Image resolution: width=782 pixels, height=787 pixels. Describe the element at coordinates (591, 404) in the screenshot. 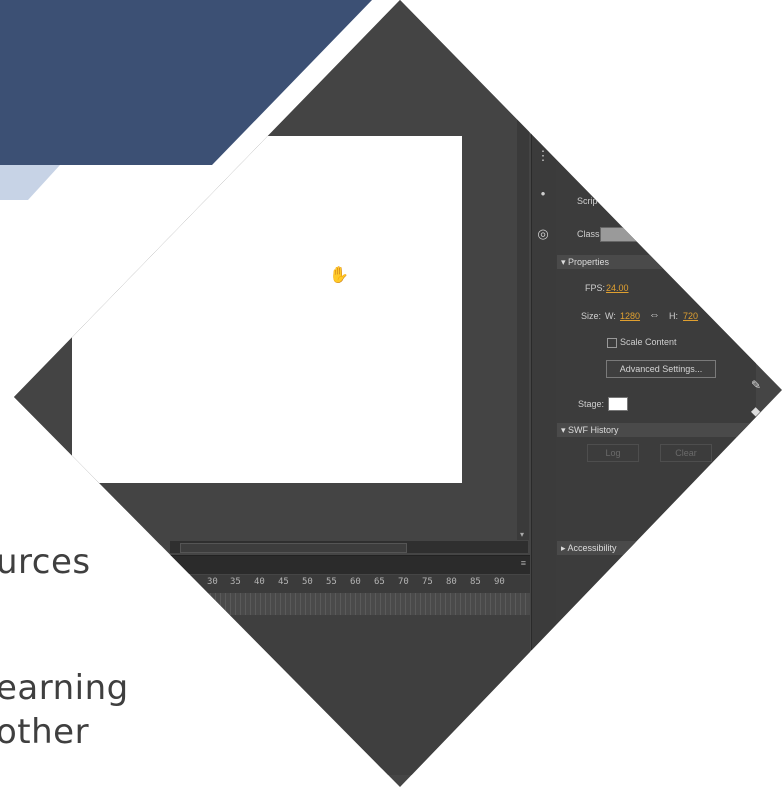

I see `stage-label: Stage:` at that location.